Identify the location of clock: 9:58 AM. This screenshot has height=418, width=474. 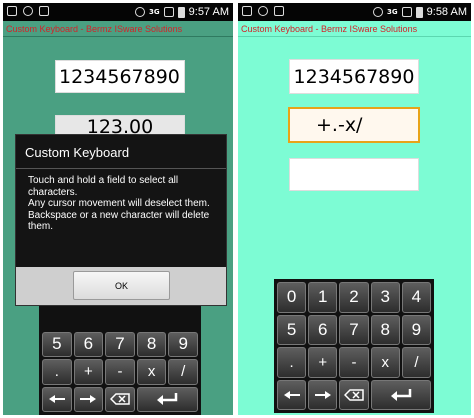
(446, 12).